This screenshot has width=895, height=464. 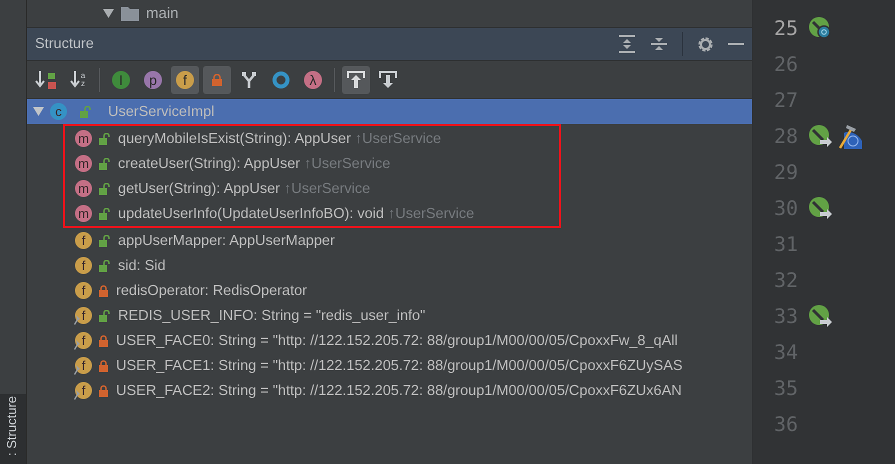 I want to click on sort-visibility-icon, so click(x=46, y=80).